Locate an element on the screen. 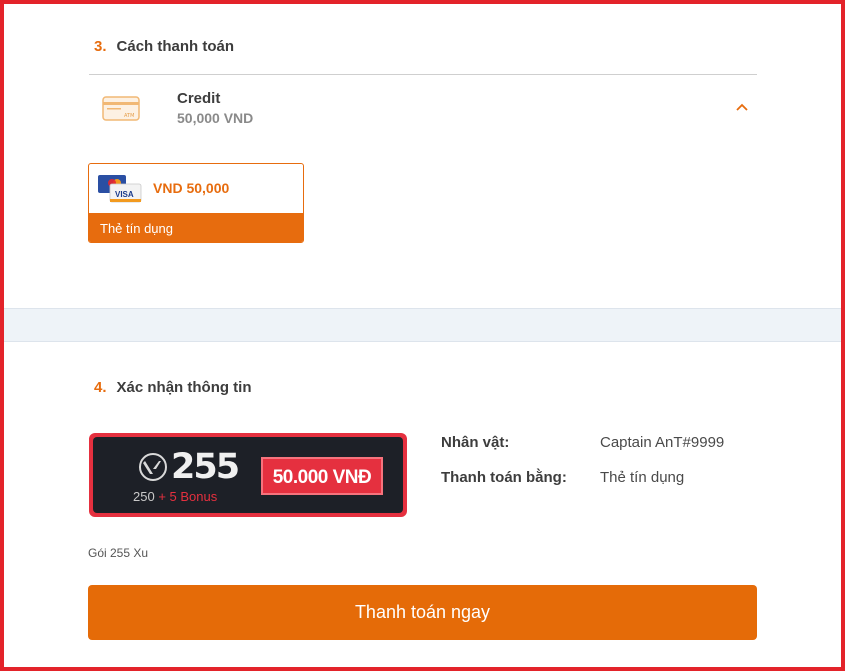  package-price-tag: 50.000 VNĐ is located at coordinates (322, 476).